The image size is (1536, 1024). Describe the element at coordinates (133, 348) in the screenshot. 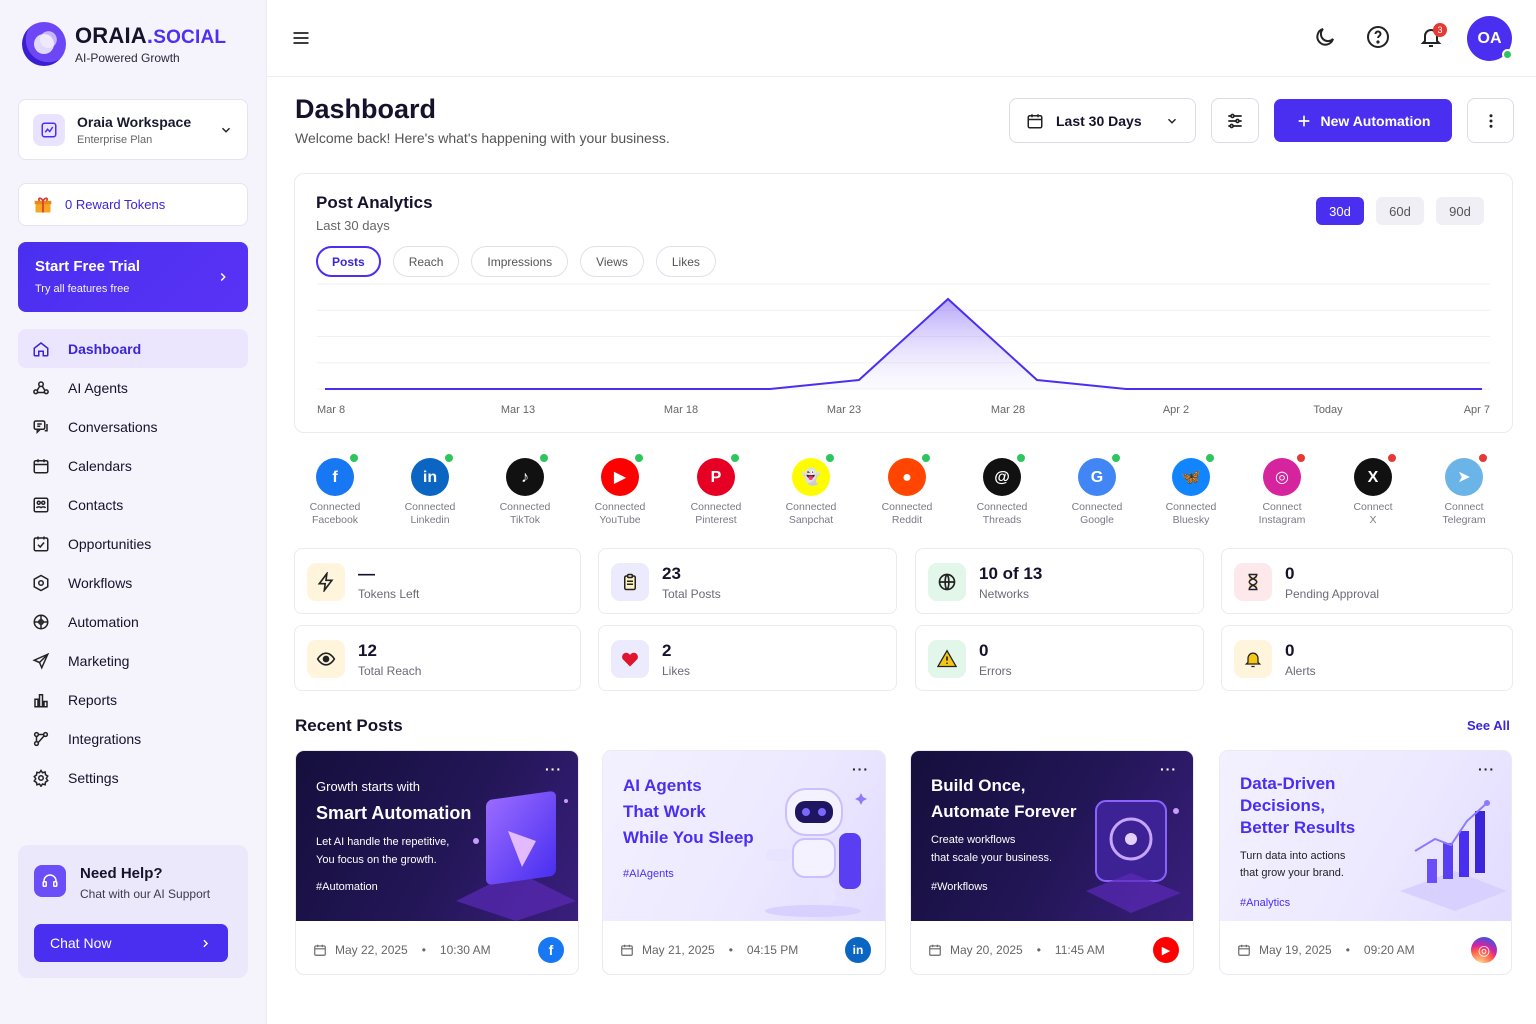

I see `sidebar-item-dashboard: Dashboard` at that location.